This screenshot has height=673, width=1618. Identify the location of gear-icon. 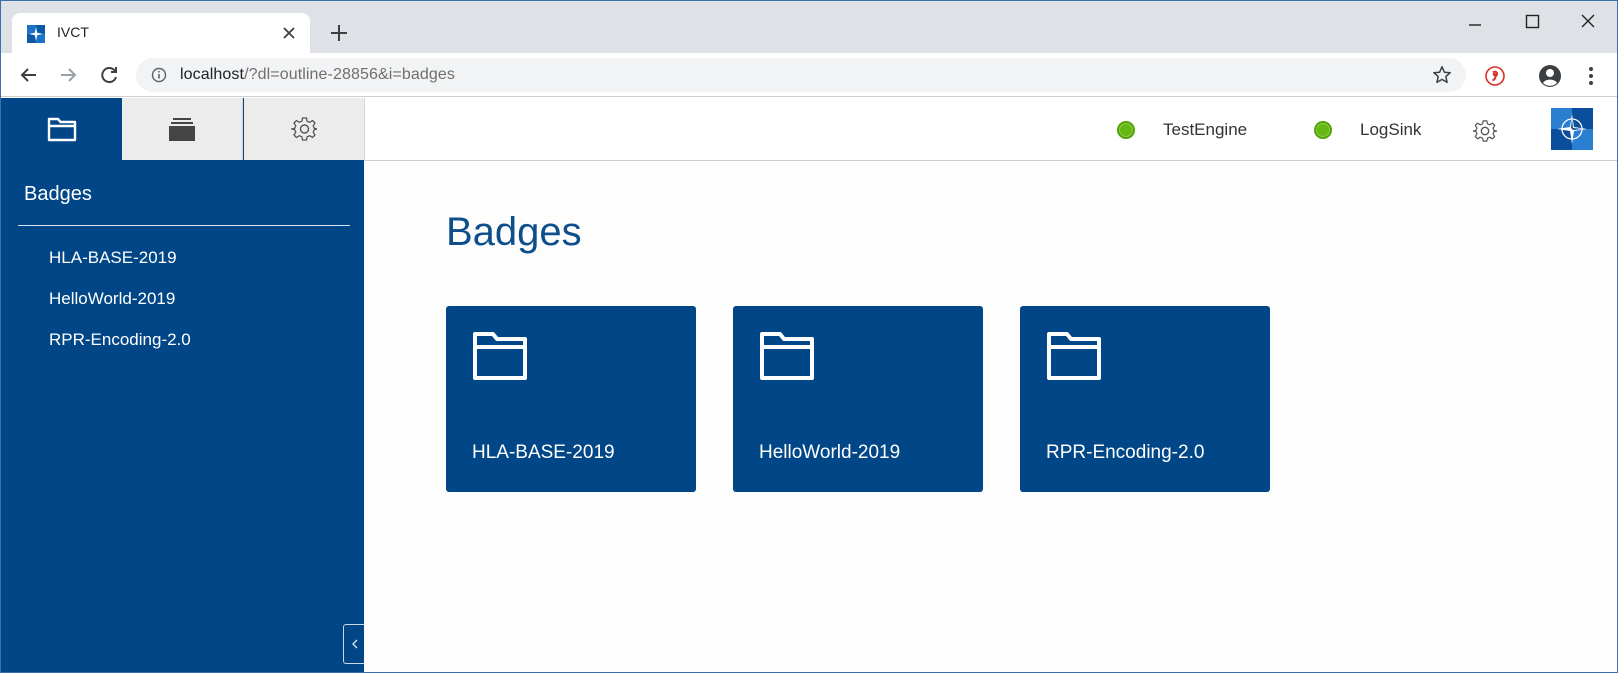
(304, 129).